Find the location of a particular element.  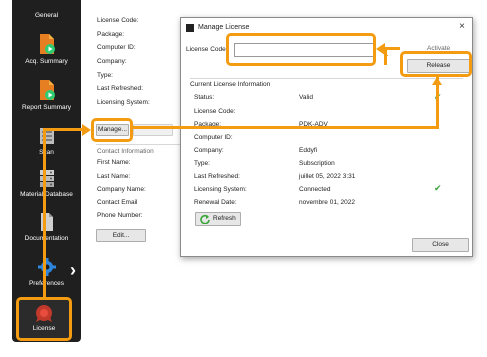

field-last-refreshed: Last Refreshed: is located at coordinates (120, 88).